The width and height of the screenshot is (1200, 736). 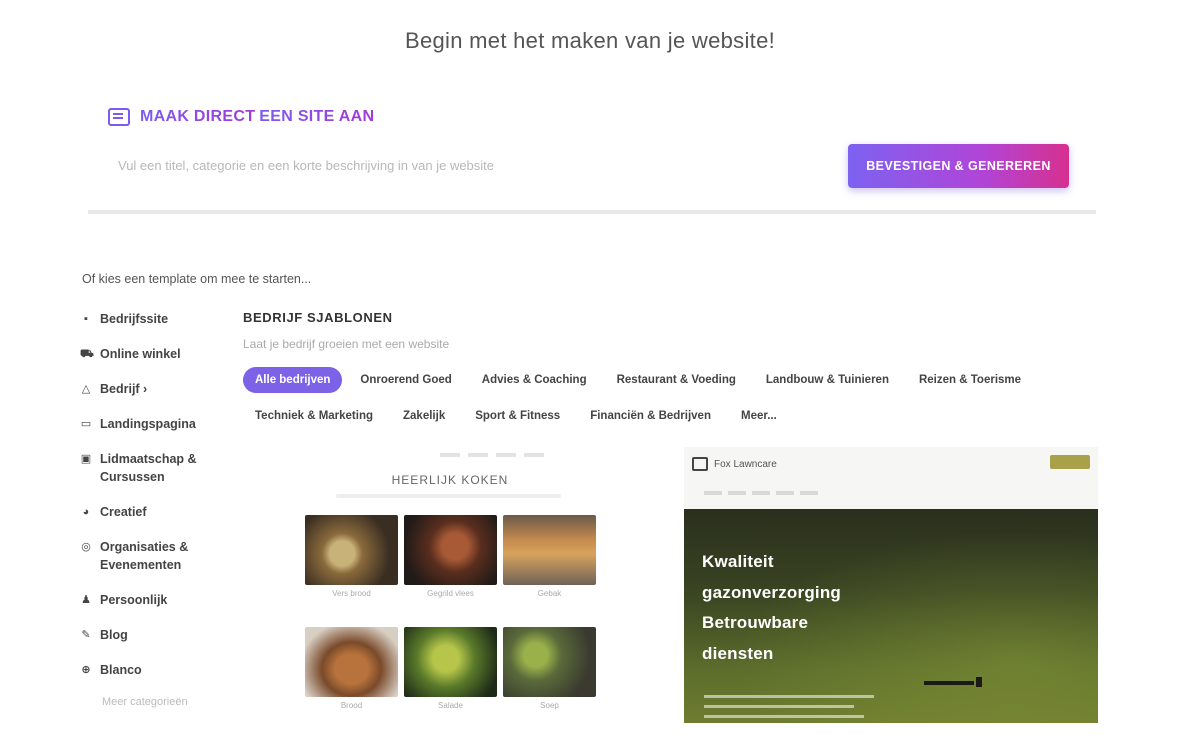 I want to click on cart-icon: ⛟, so click(x=87, y=354).